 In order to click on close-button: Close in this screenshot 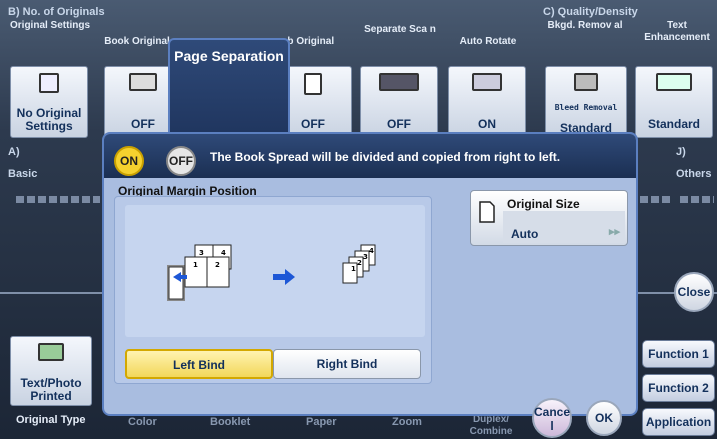, I will do `click(694, 292)`.